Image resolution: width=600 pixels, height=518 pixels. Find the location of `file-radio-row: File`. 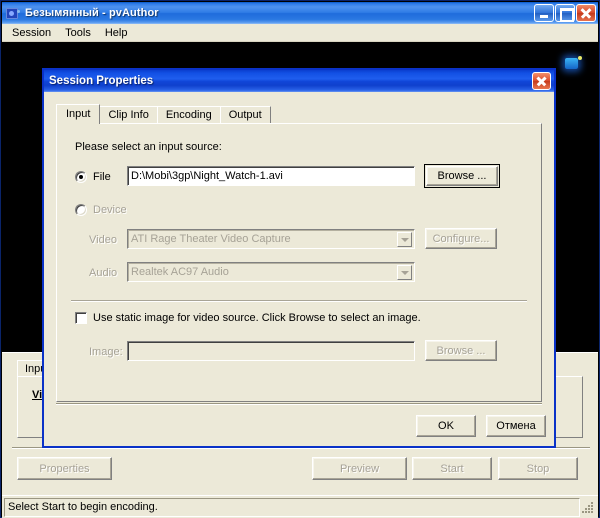

file-radio-row: File is located at coordinates (93, 177).